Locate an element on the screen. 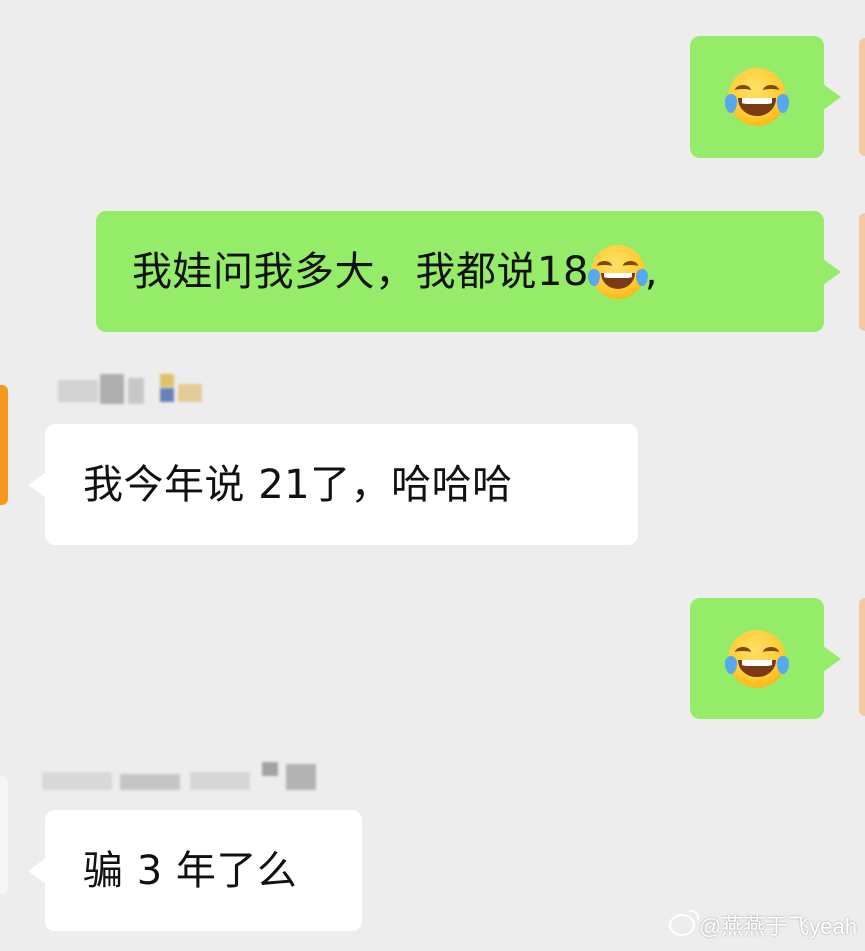 The height and width of the screenshot is (951, 865). received-text-bubble: 我今年说 21了，哈哈哈 is located at coordinates (333, 484).